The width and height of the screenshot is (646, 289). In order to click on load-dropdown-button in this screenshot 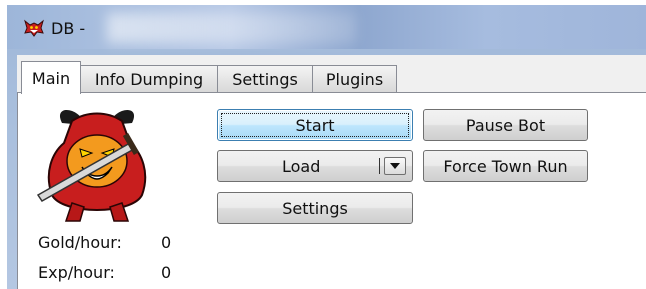, I will do `click(395, 166)`.